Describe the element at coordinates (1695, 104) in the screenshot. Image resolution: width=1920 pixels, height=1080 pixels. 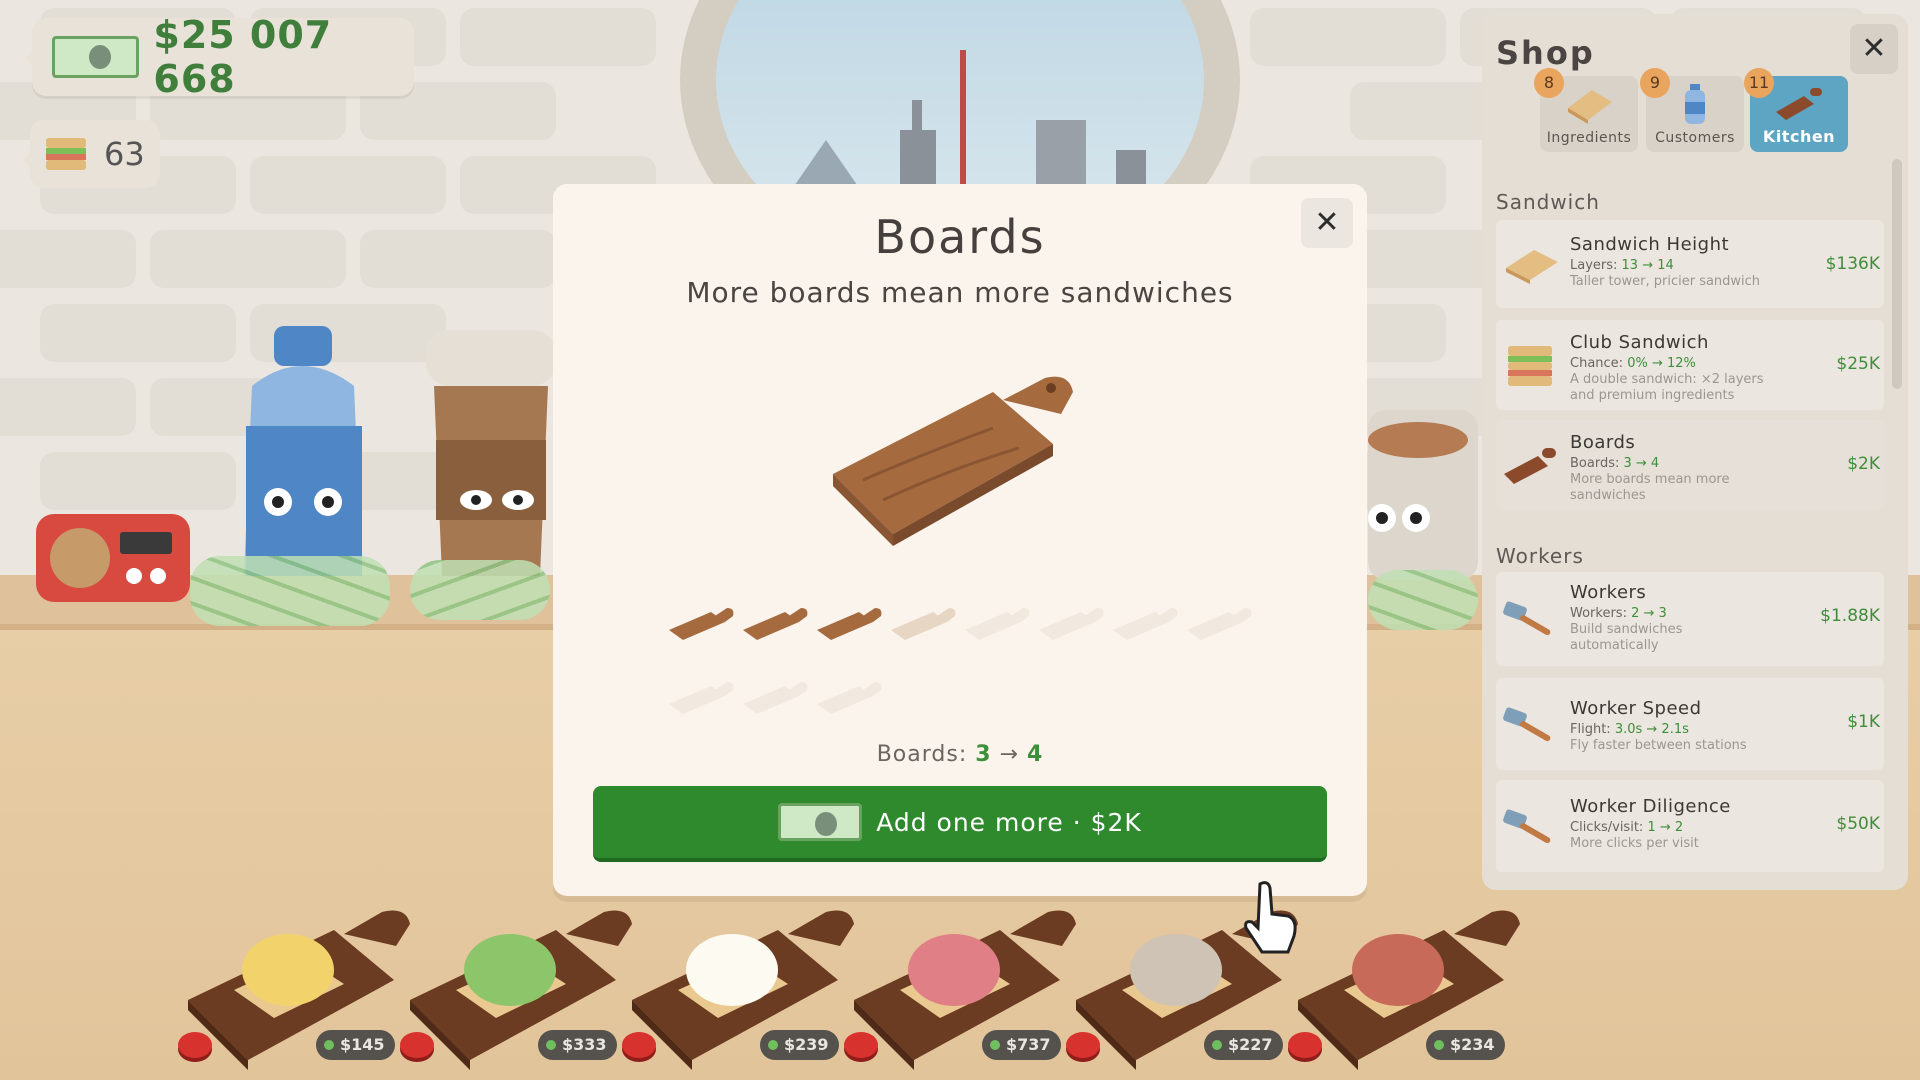
I see `water-bottle-icon` at that location.